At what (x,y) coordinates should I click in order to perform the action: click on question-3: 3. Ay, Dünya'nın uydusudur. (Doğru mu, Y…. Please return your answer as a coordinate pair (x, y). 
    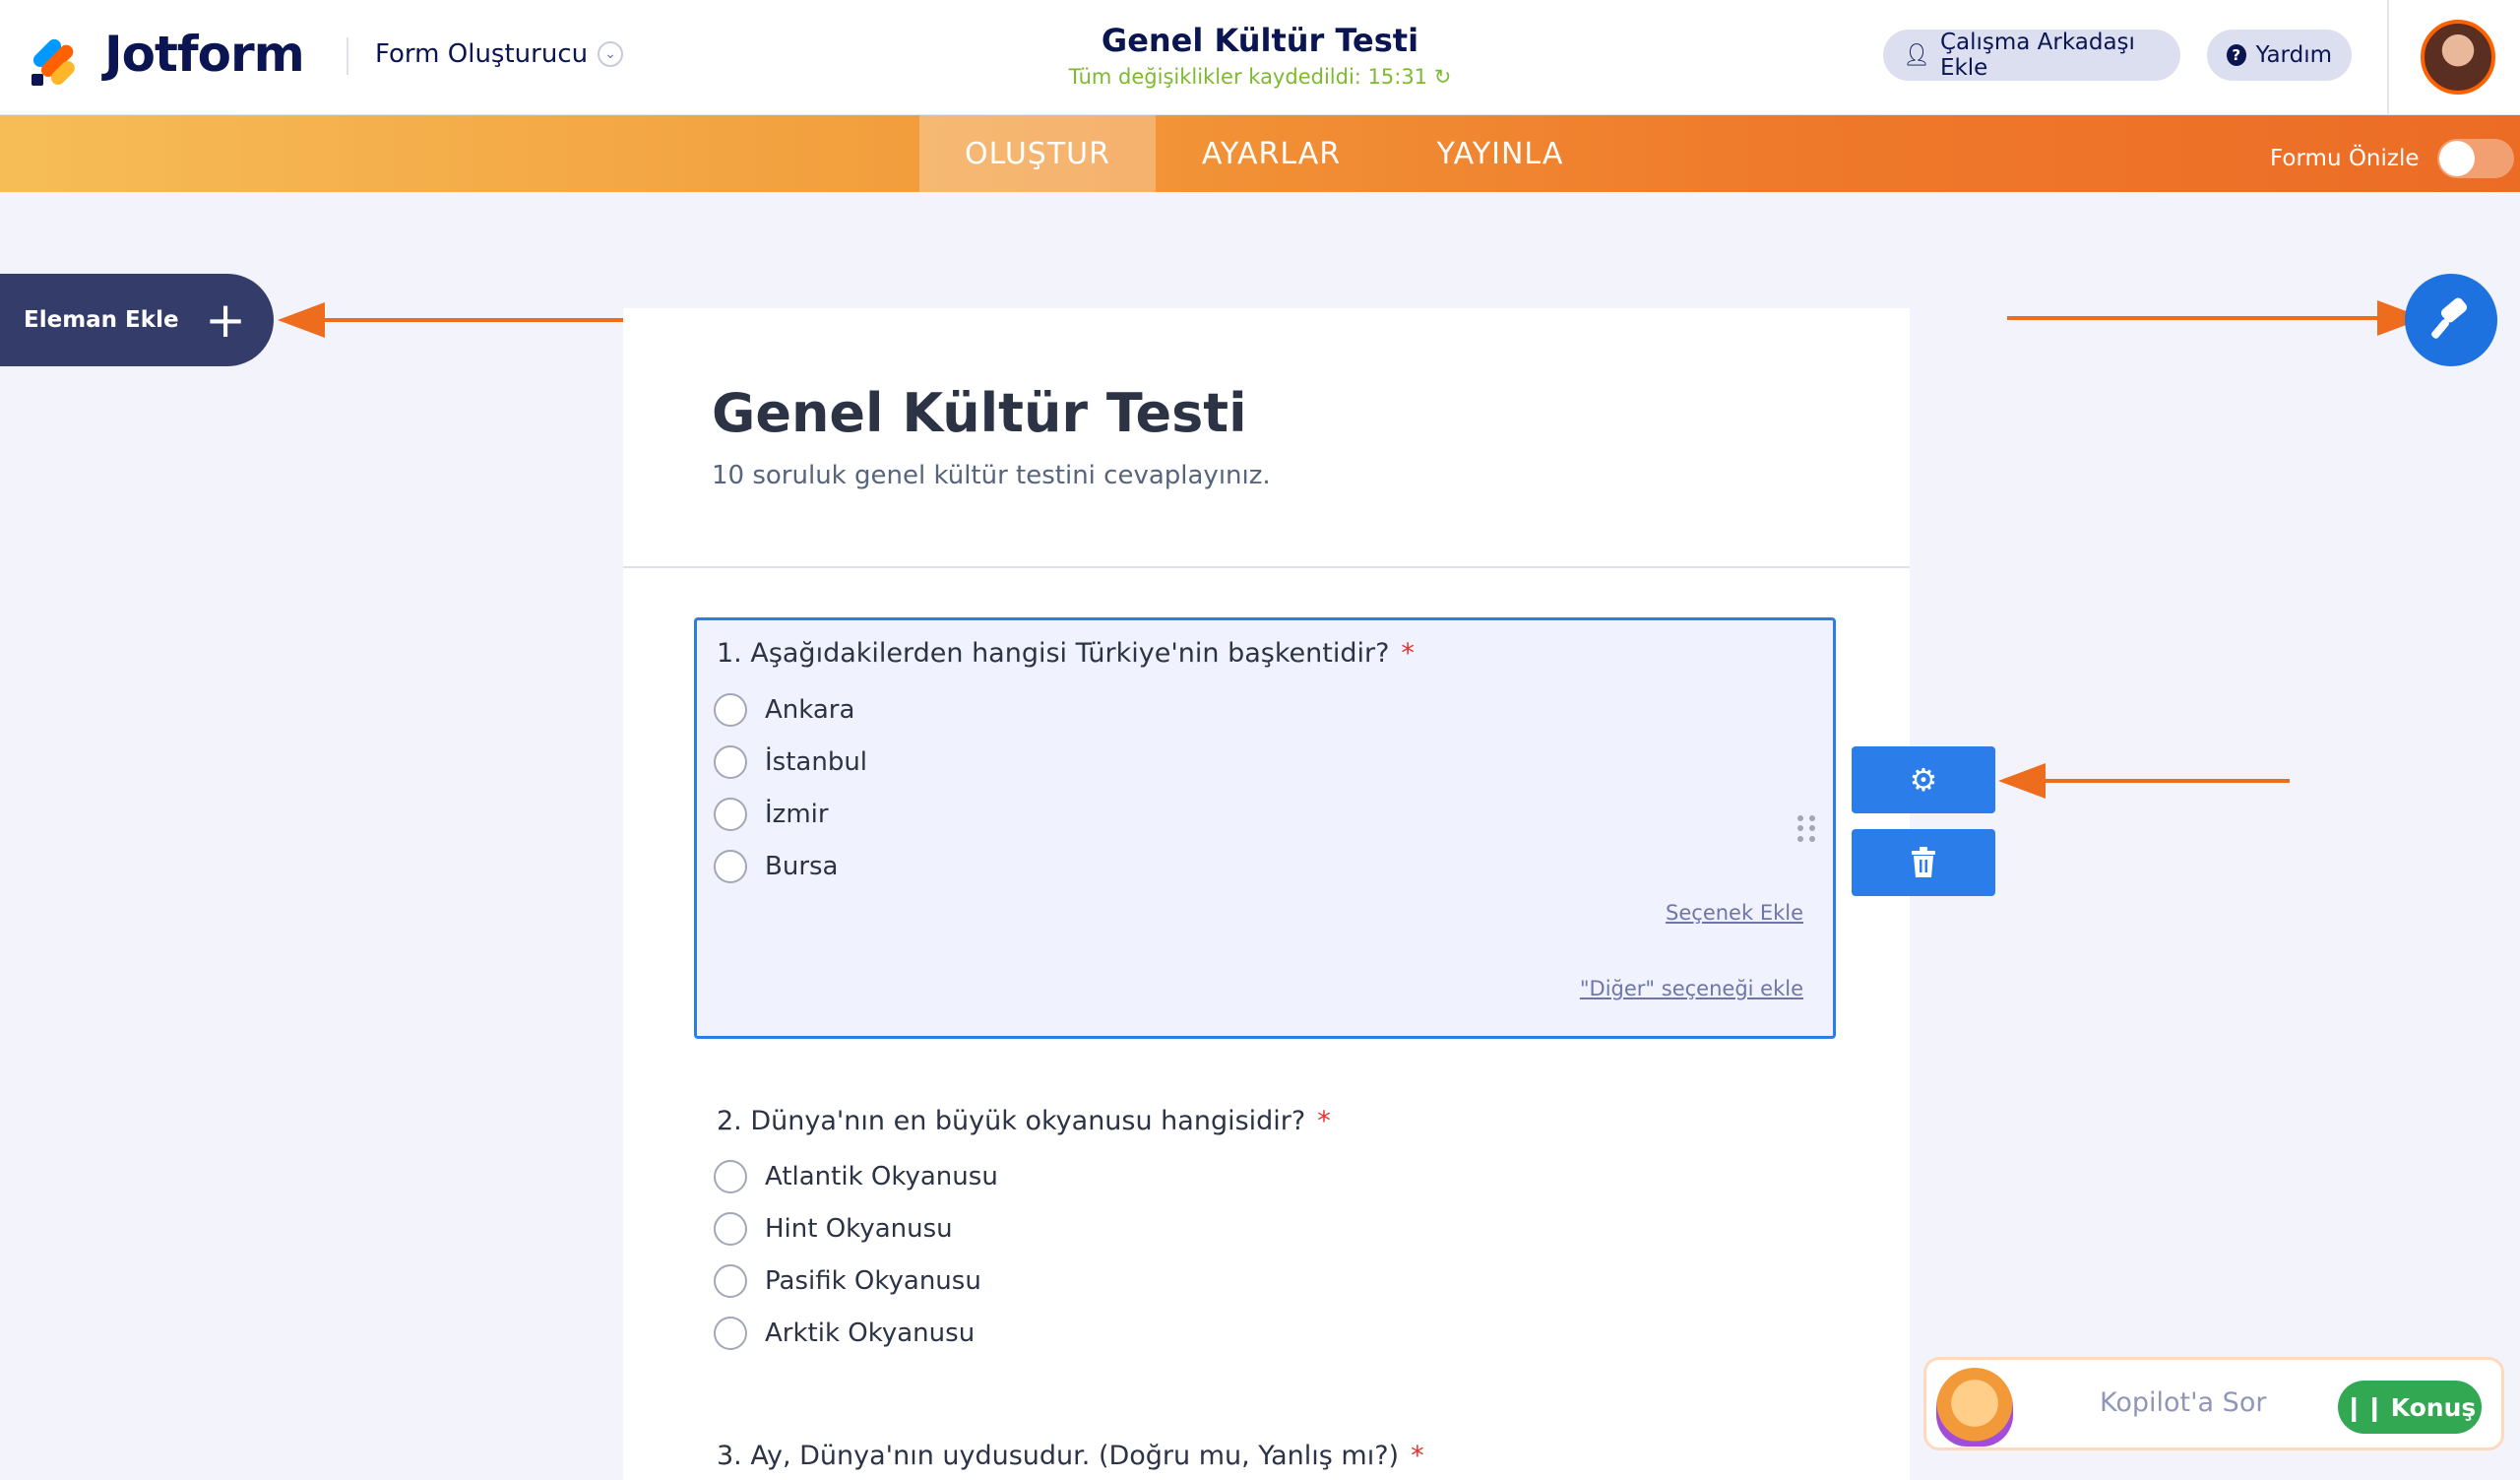
    Looking at the image, I should click on (1265, 1450).